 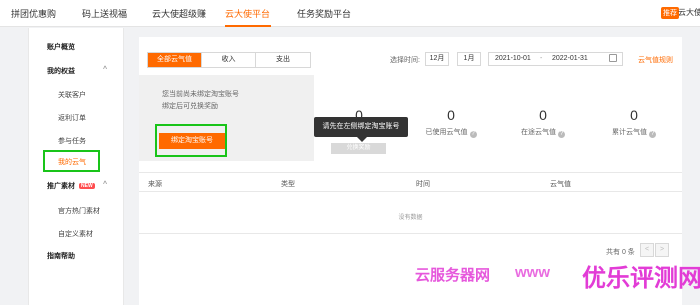 I want to click on user-menu: 云大使, so click(x=689, y=12).